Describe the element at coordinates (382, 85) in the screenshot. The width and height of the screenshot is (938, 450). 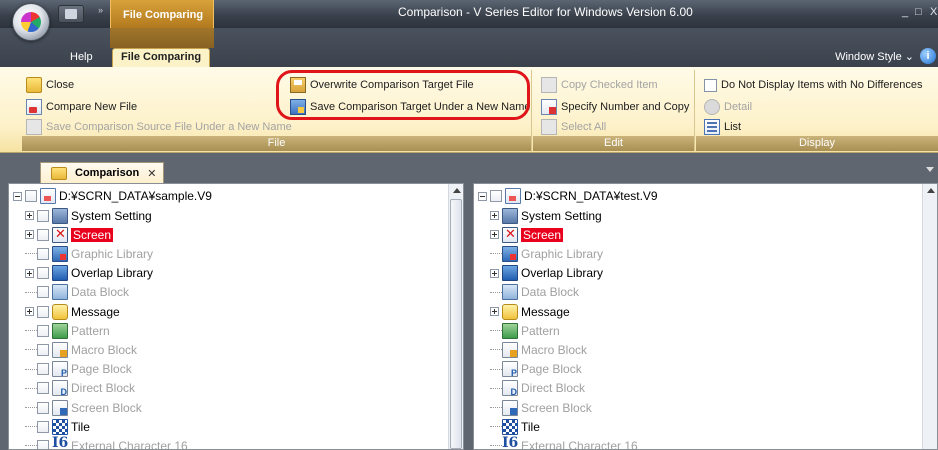
I see `overwrite-target-button: Overwrite Comparison Target File` at that location.